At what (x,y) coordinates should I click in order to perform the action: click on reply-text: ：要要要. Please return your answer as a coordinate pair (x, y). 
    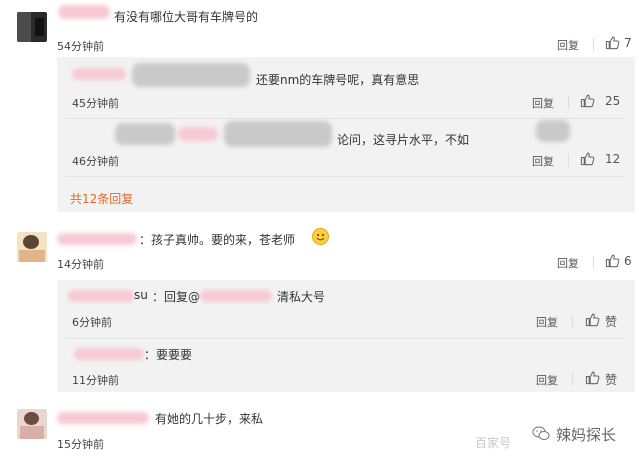
    Looking at the image, I should click on (168, 355).